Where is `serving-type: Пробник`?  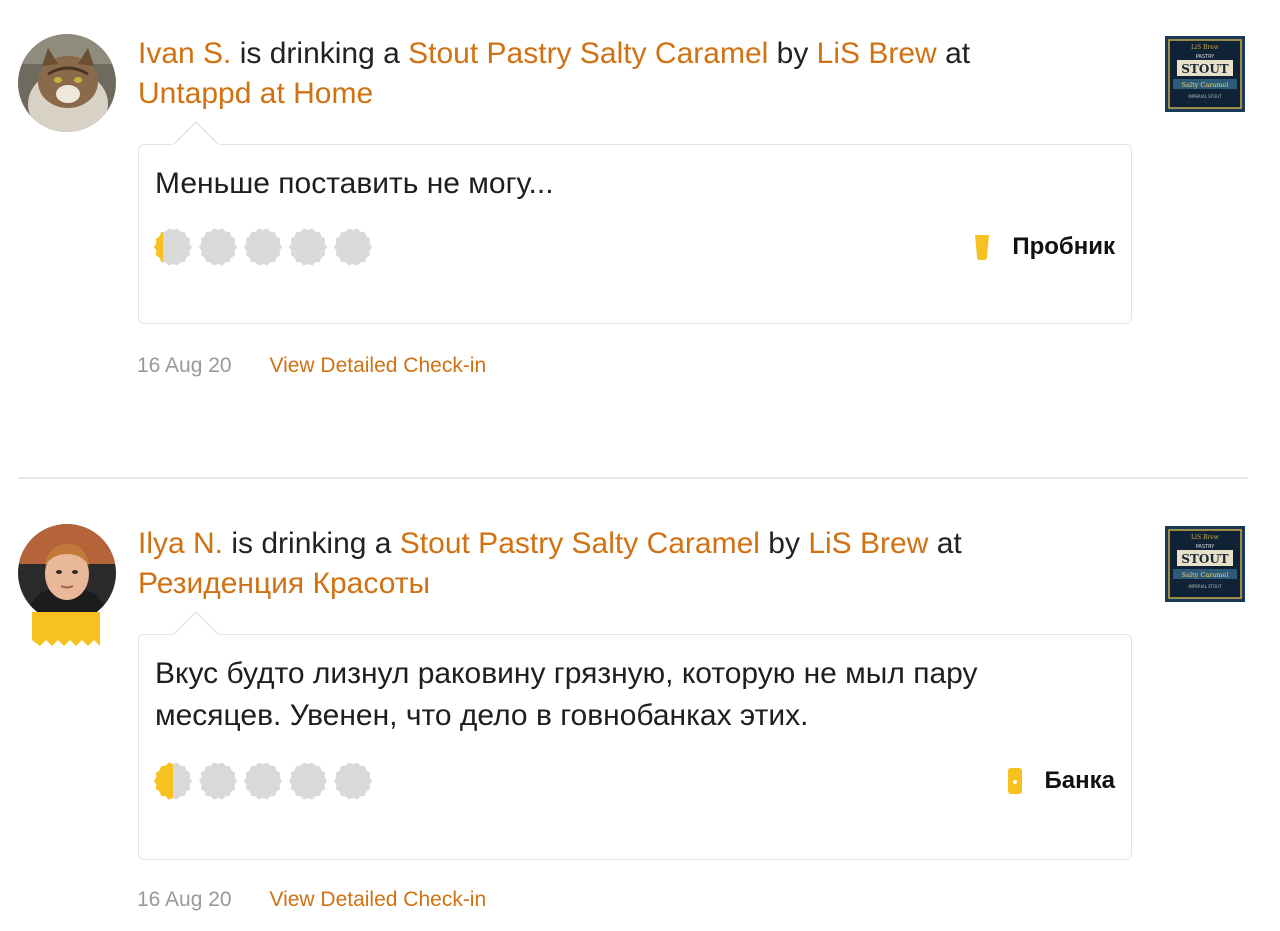
serving-type: Пробник is located at coordinates (1044, 247).